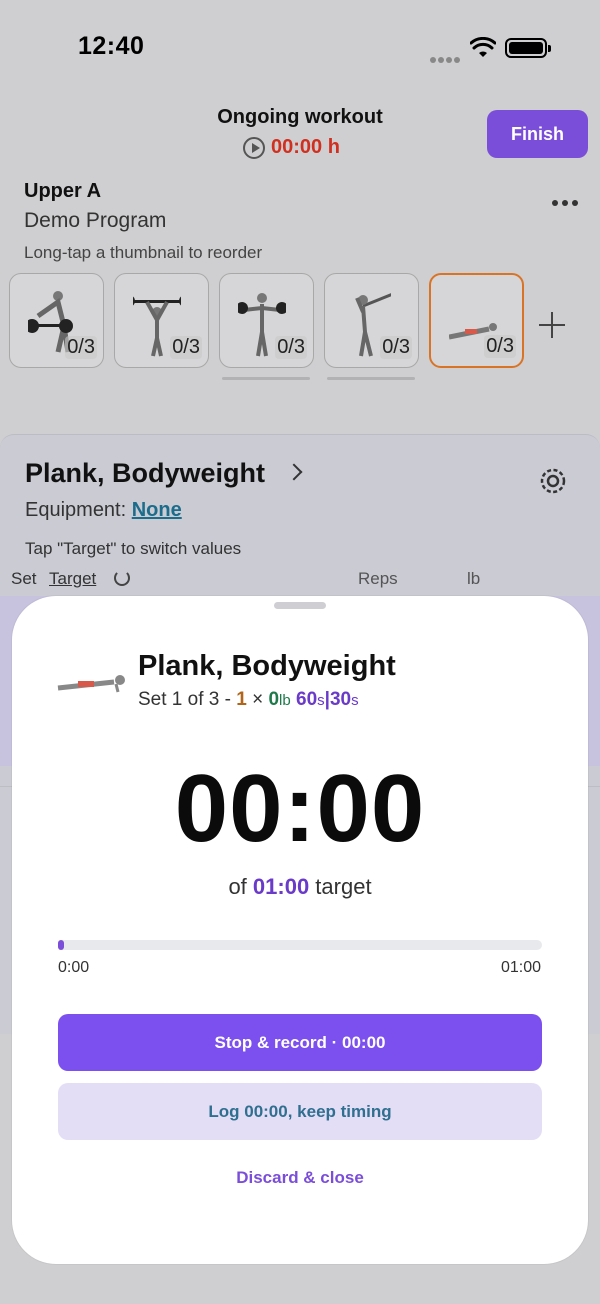 The image size is (600, 1304). What do you see at coordinates (133, 548) in the screenshot?
I see `switch-hint: Tap "Target" to switch values` at bounding box center [133, 548].